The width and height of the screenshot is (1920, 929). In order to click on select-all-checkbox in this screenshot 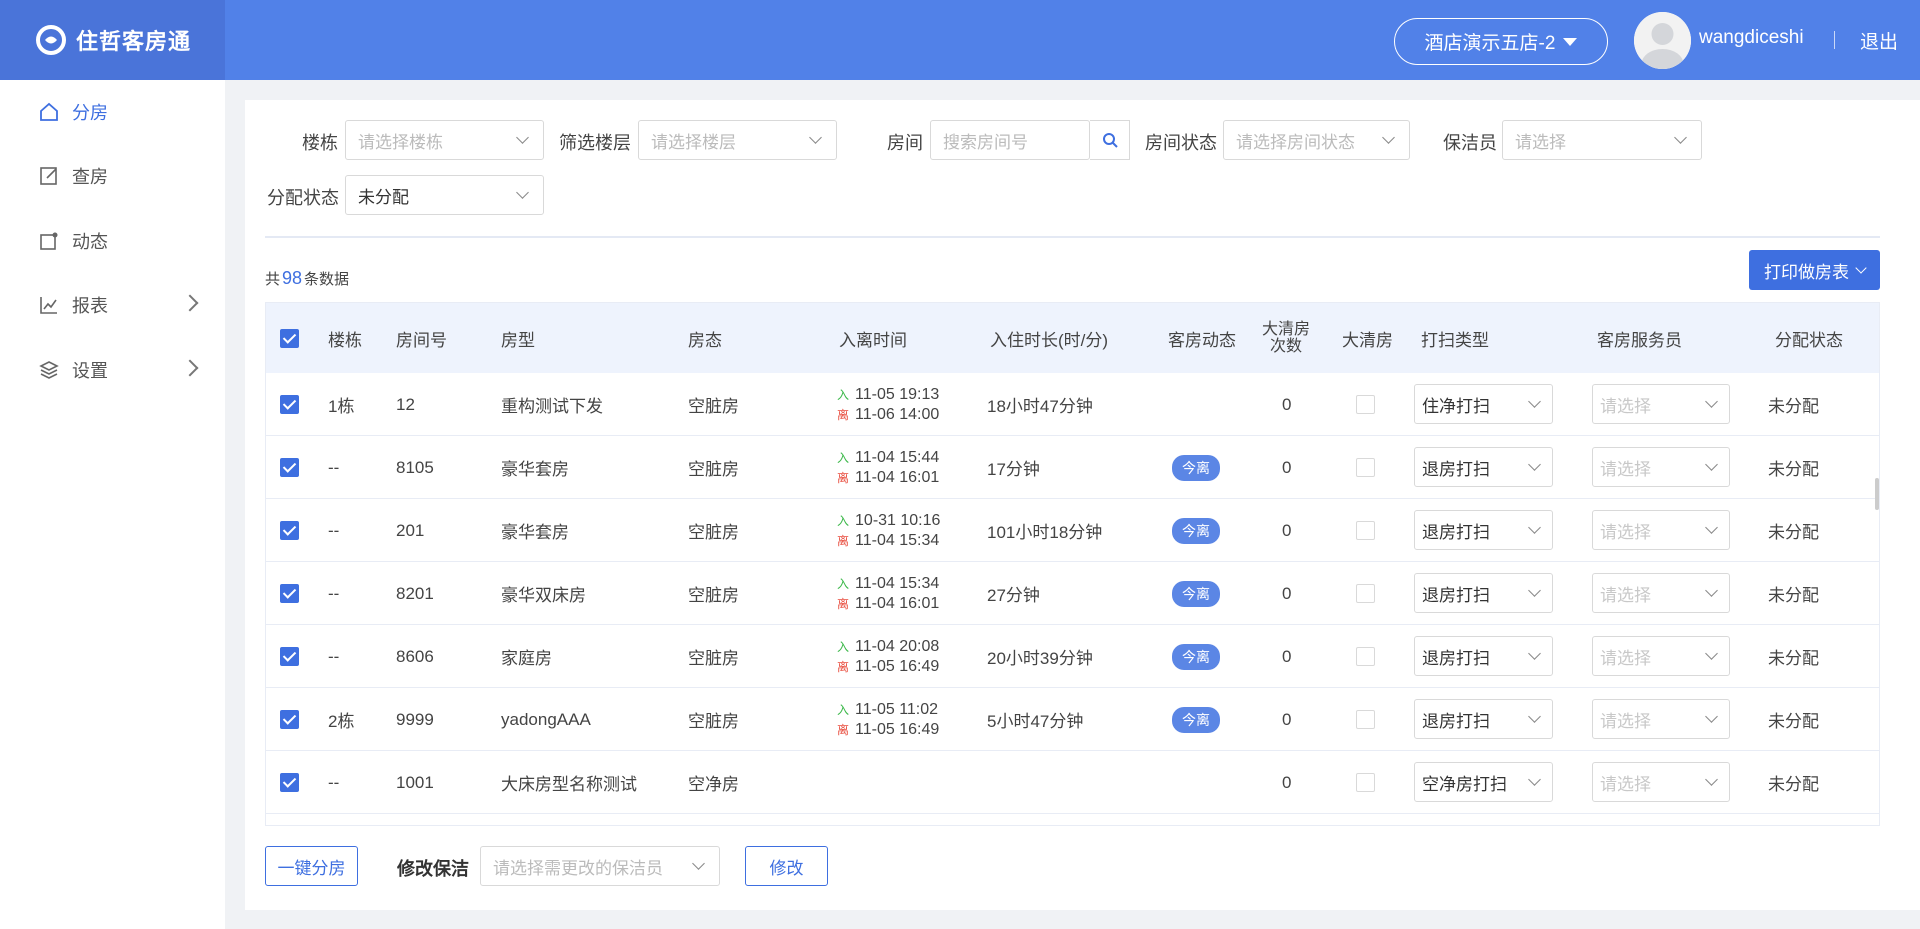, I will do `click(289, 338)`.